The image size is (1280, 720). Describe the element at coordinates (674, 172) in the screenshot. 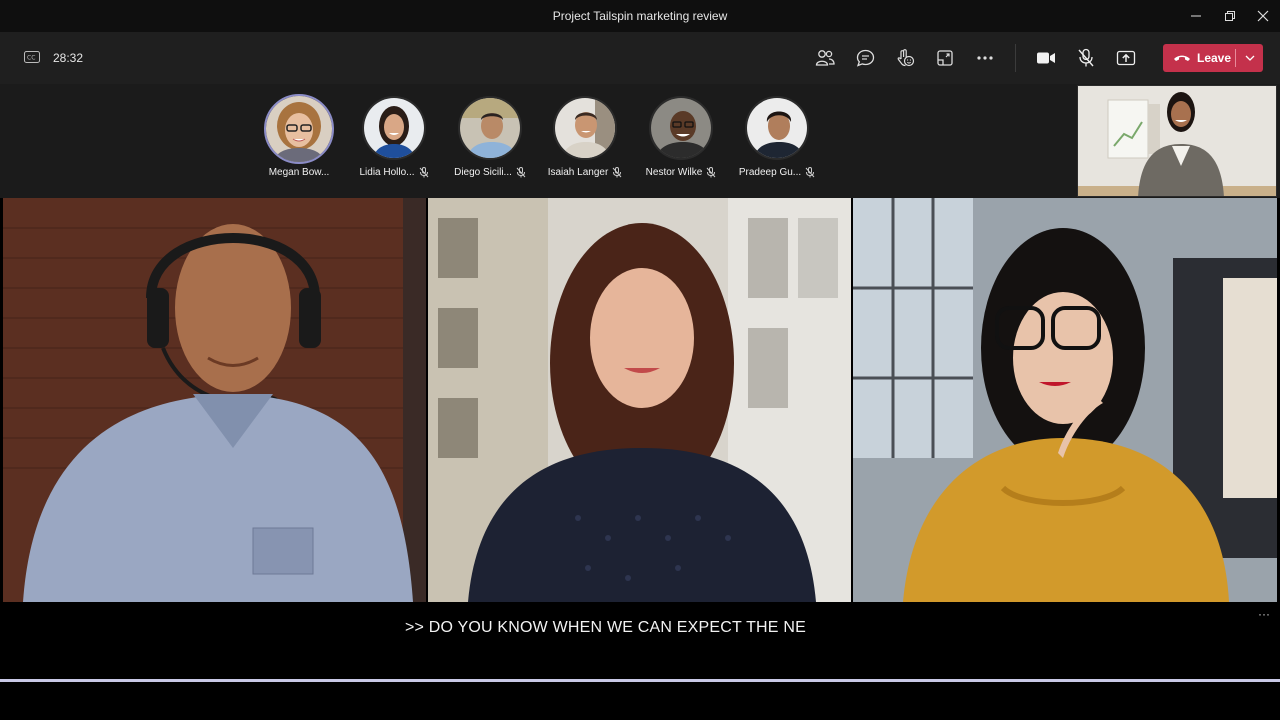

I see `participant-name-text: Nestor Wilke` at that location.